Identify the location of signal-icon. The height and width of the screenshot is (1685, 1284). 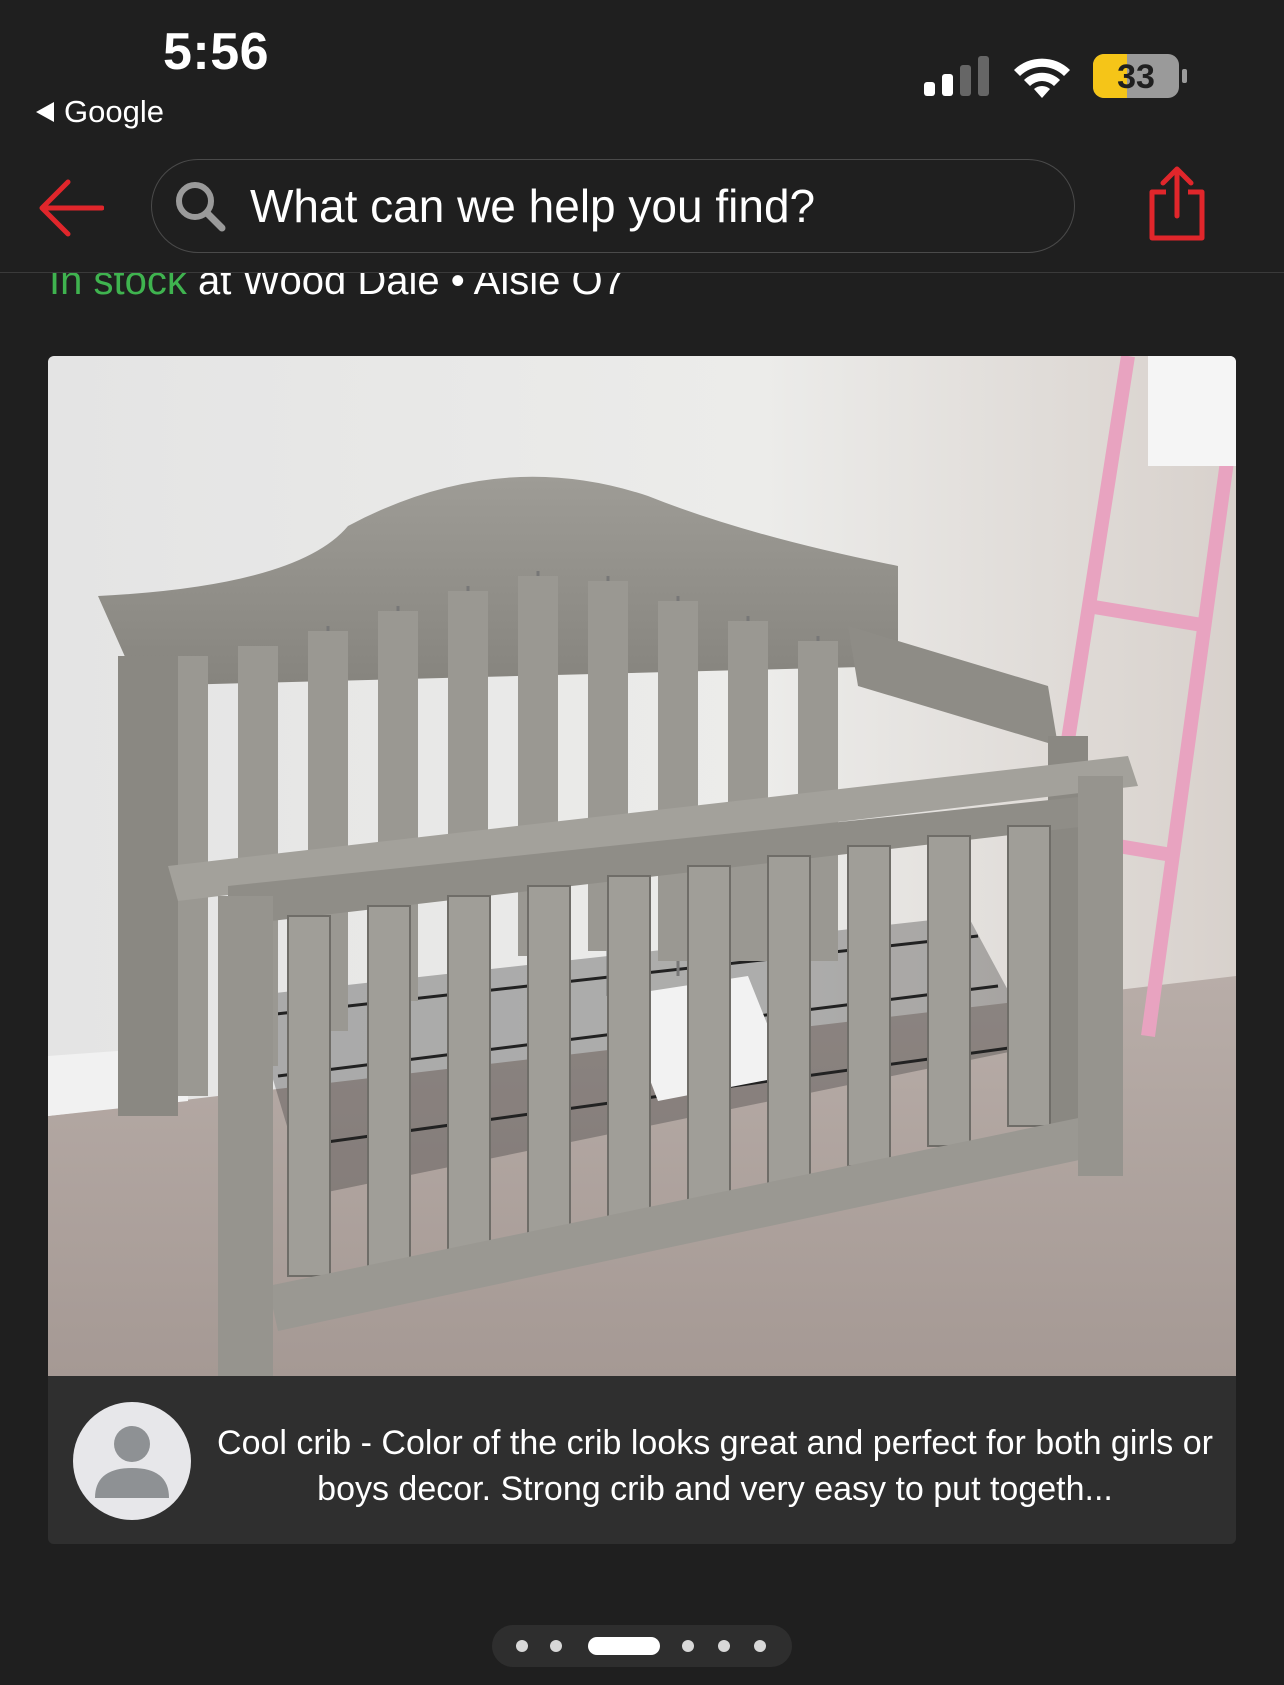
(956, 76).